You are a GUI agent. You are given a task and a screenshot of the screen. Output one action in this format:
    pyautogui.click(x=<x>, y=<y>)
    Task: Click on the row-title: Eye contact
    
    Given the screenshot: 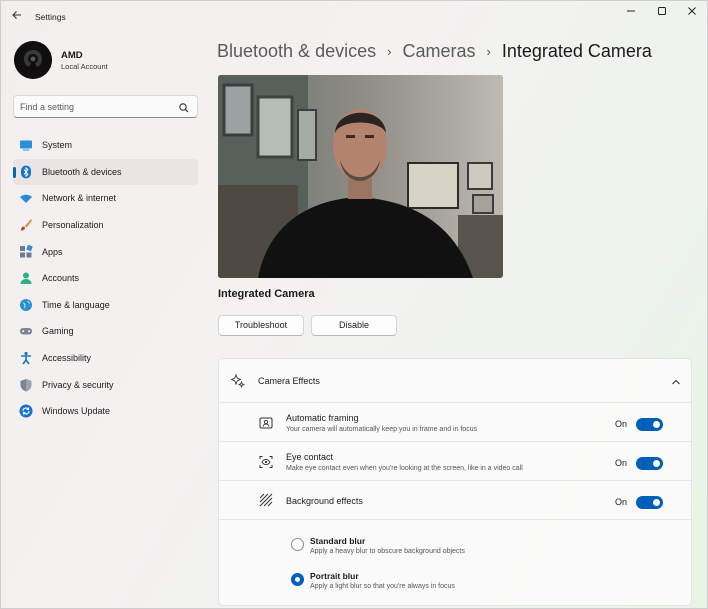 What is the action you would take?
    pyautogui.click(x=310, y=457)
    